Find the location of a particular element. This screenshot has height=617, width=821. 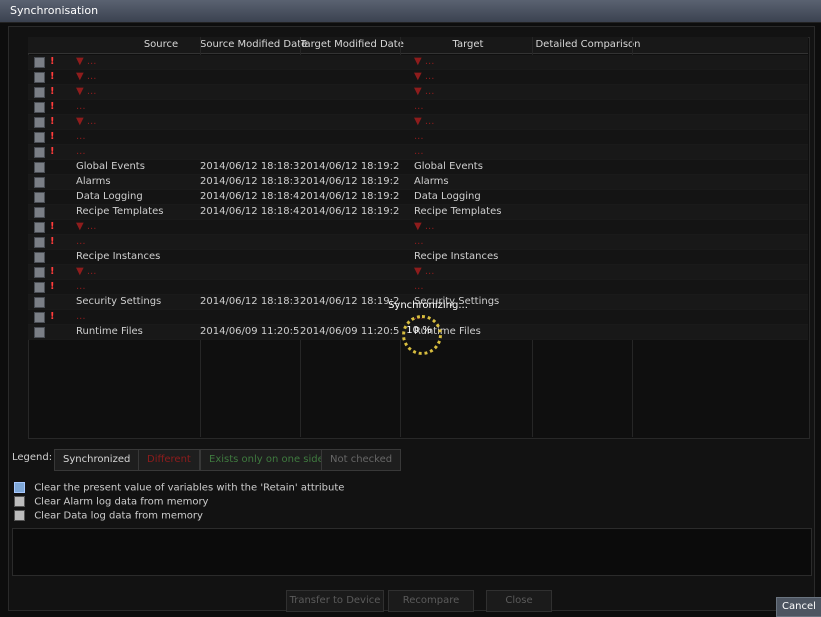

legend-label: Legend: is located at coordinates (32, 457).